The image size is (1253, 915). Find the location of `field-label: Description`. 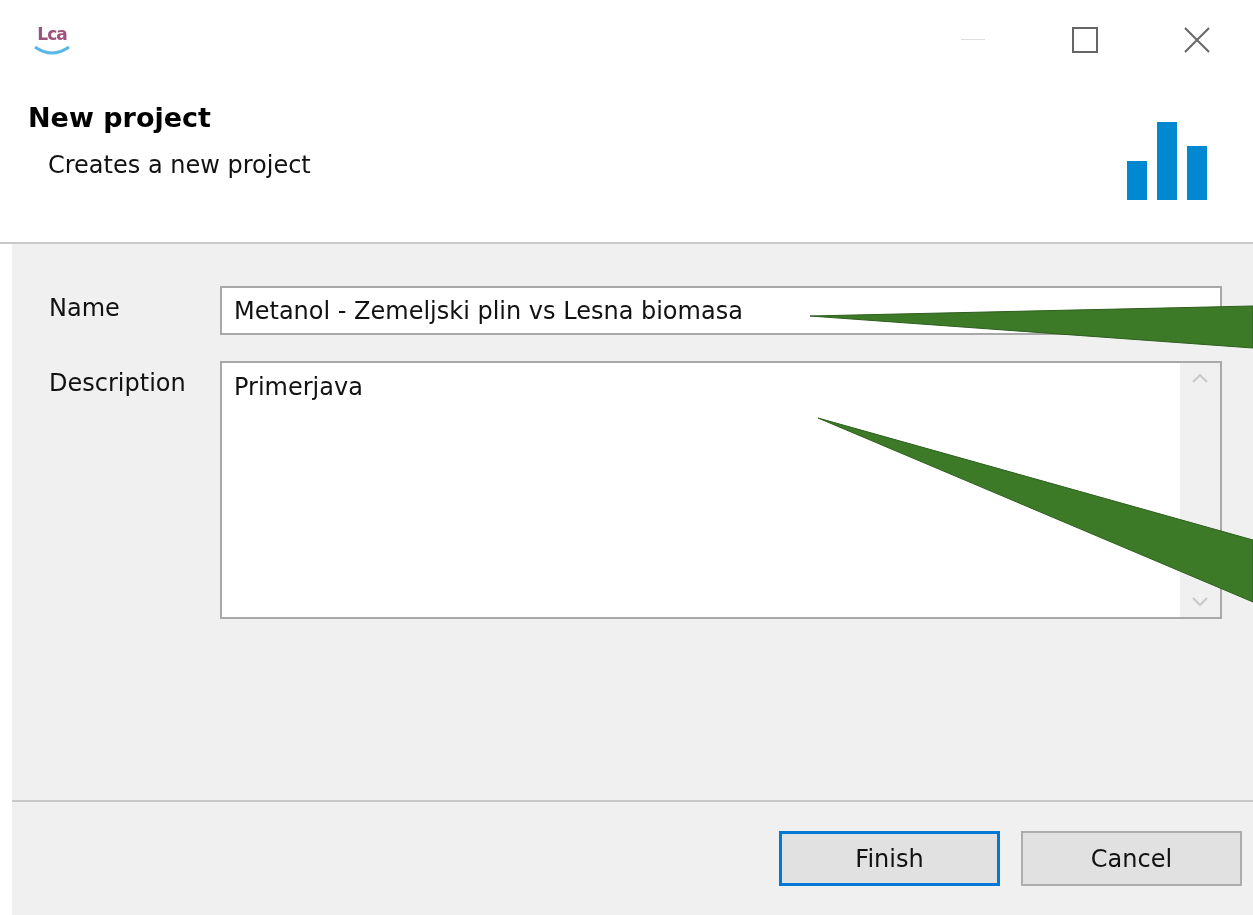

field-label: Description is located at coordinates (117, 382).